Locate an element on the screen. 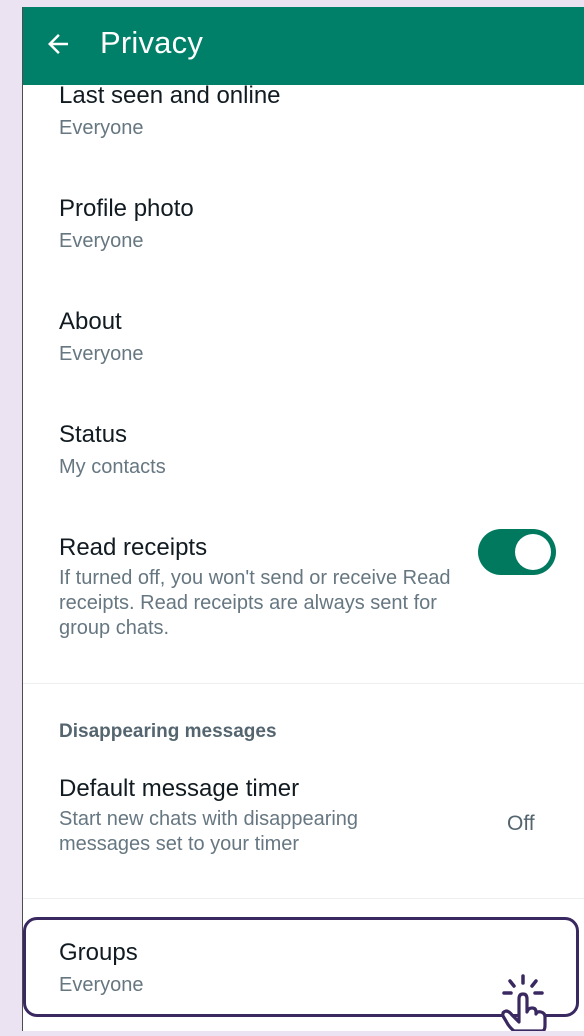 This screenshot has height=1036, width=584. read-receipts-title: Read receipts is located at coordinates (133, 547).